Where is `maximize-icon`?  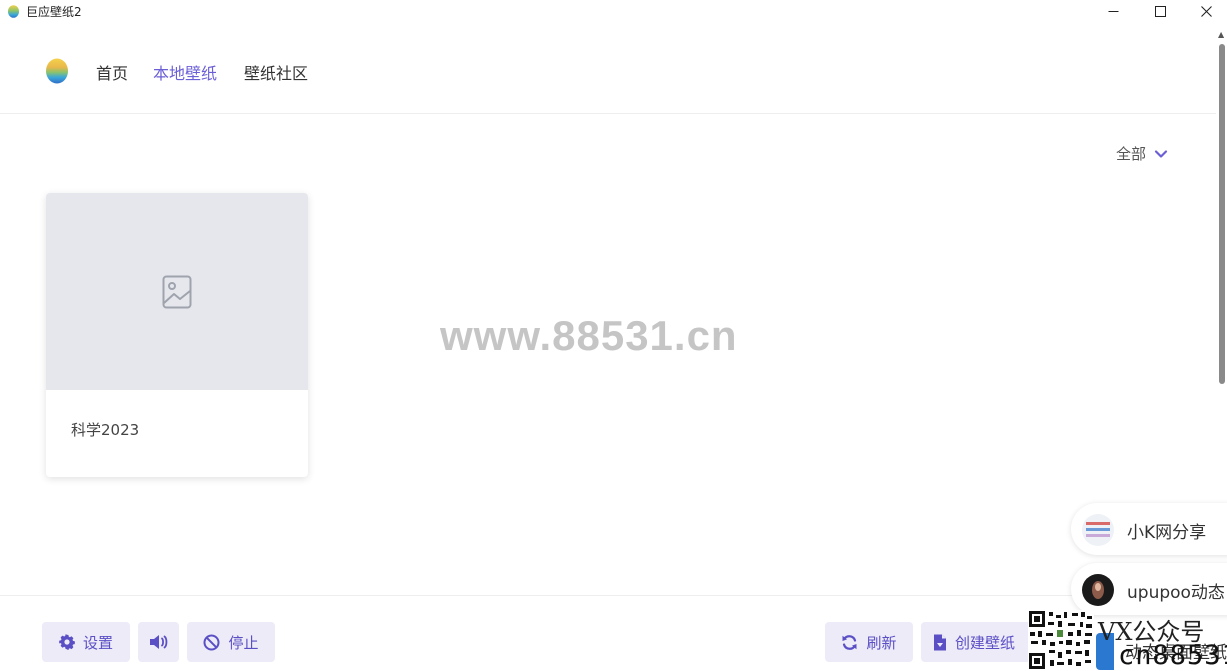 maximize-icon is located at coordinates (1160, 11).